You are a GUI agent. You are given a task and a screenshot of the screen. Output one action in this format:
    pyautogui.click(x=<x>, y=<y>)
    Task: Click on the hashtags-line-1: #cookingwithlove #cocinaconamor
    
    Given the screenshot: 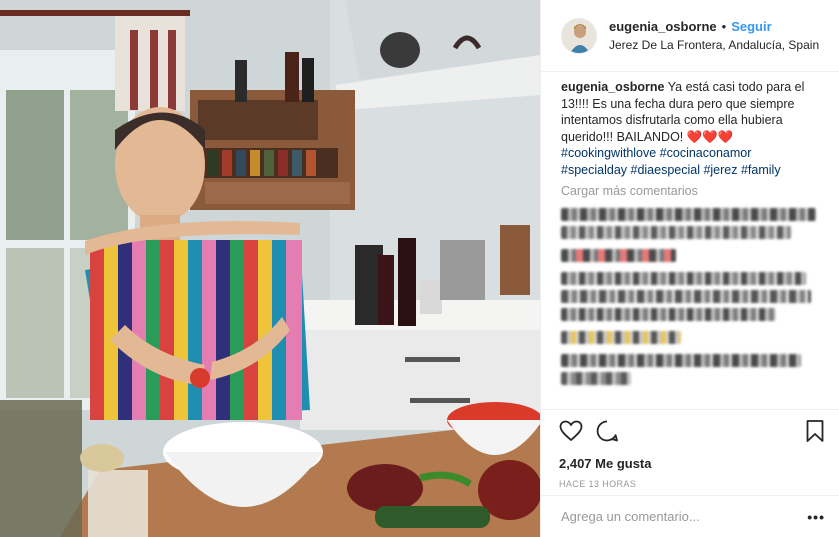 What is the action you would take?
    pyautogui.click(x=693, y=153)
    